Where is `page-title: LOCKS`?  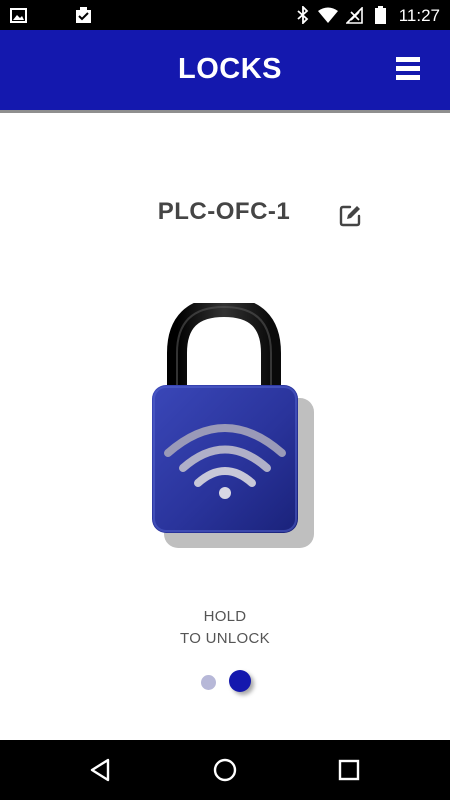
page-title: LOCKS is located at coordinates (230, 69).